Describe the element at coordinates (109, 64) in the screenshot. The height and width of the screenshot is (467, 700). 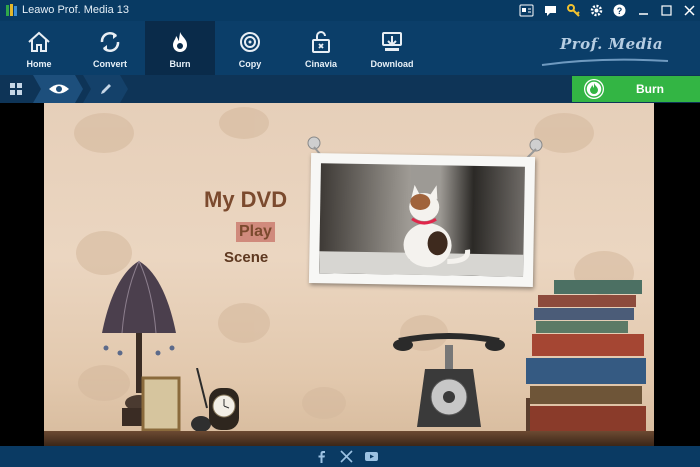
I see `tool-label: Convert` at that location.